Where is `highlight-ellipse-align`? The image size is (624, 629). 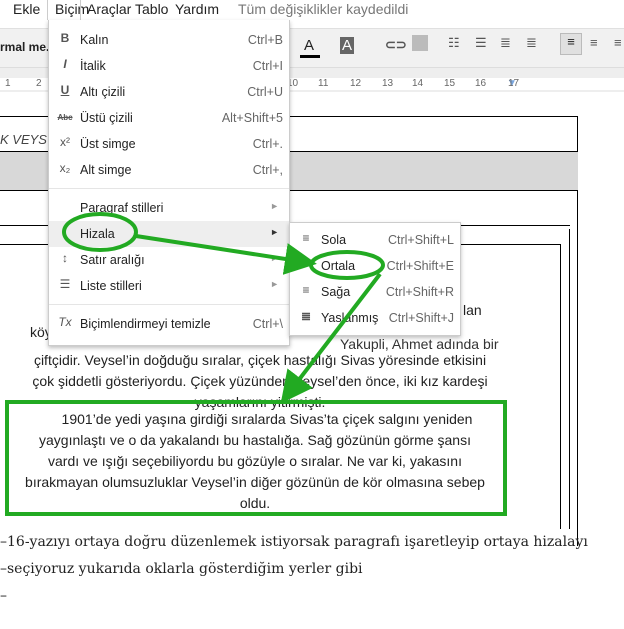
highlight-ellipse-align is located at coordinates (100, 232).